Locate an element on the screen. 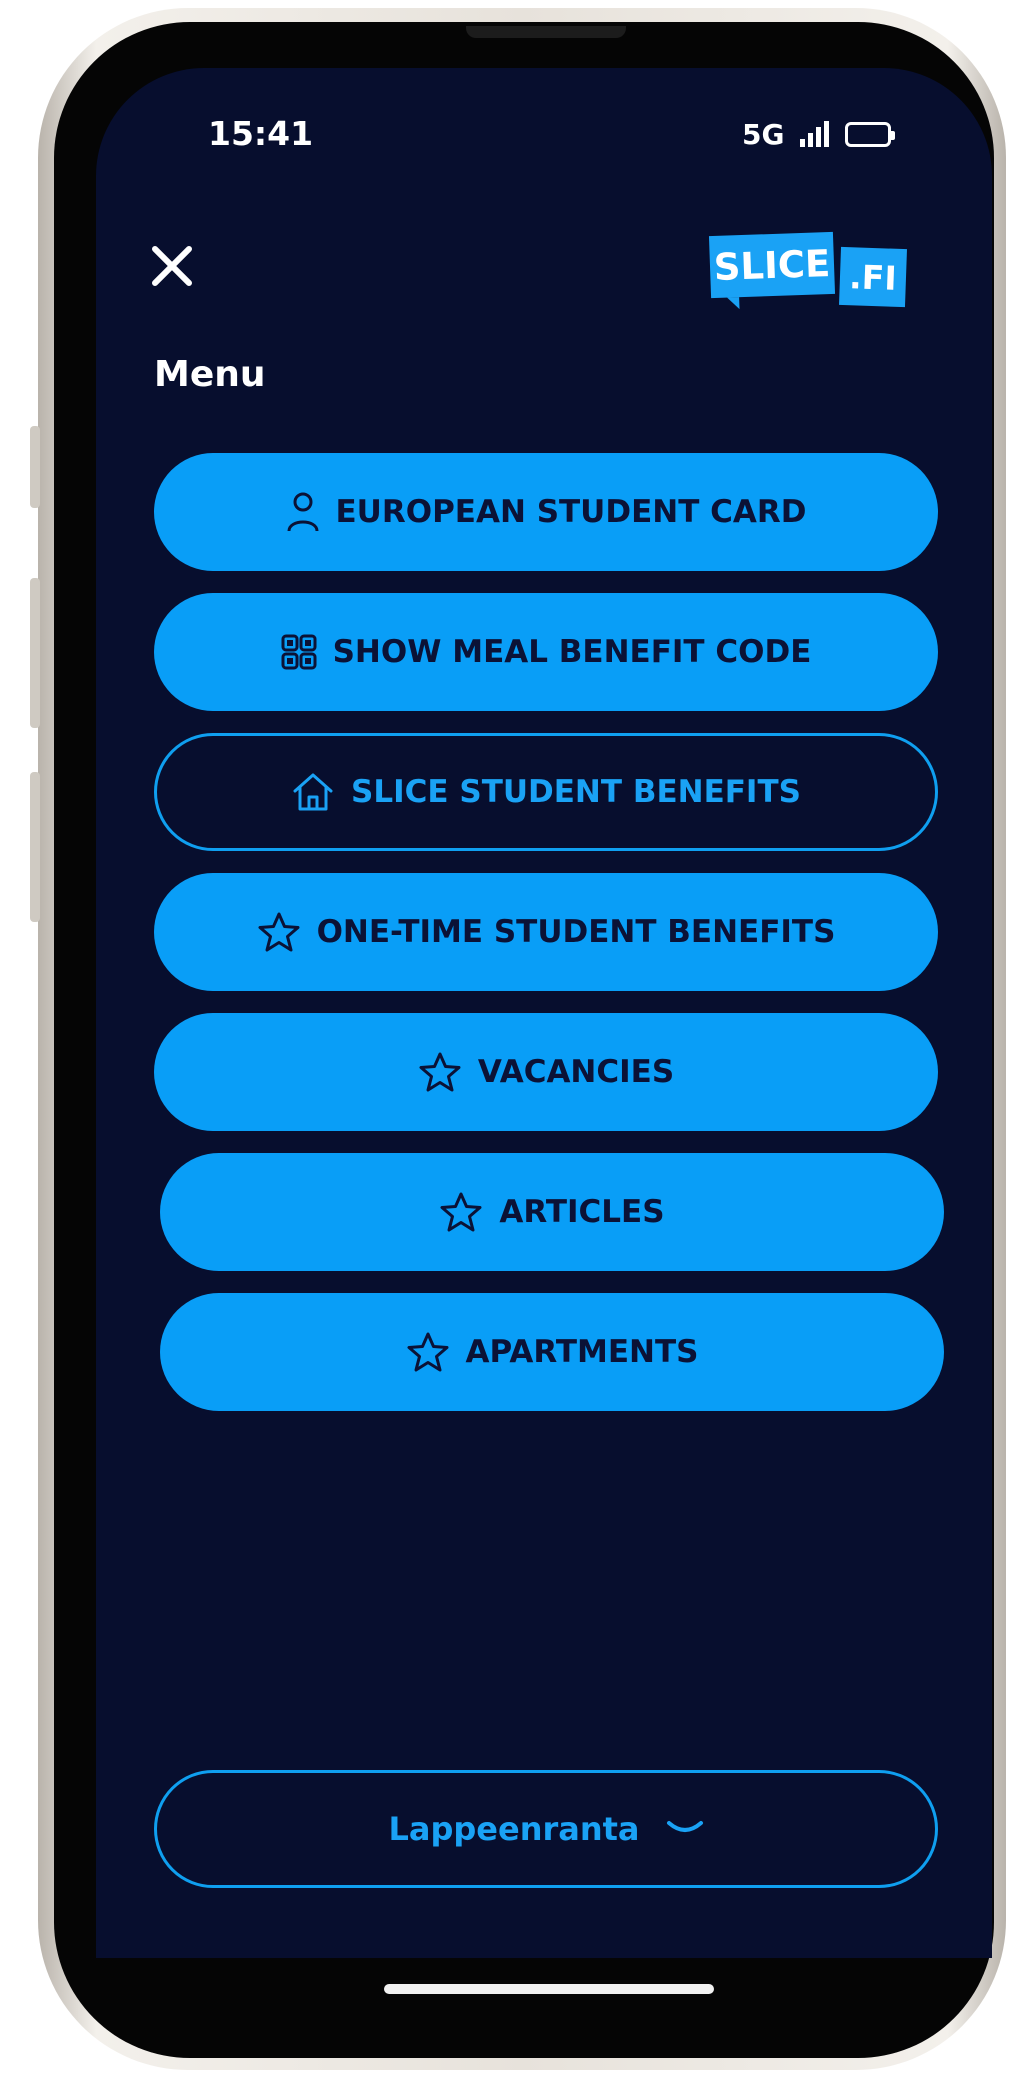  status-time: 15:41 is located at coordinates (261, 133).